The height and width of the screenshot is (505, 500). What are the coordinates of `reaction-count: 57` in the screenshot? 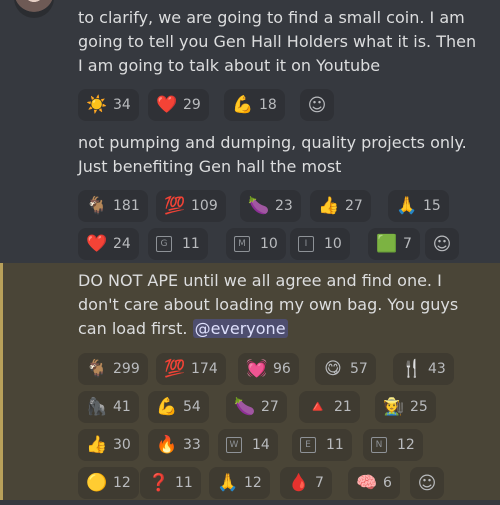 It's located at (359, 369).